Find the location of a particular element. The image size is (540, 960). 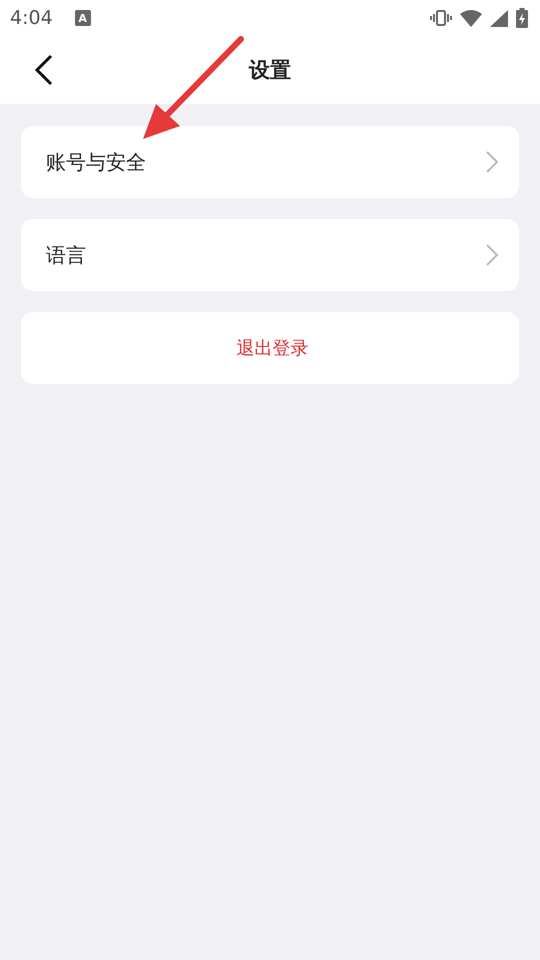

settings-item: 账号与安全 is located at coordinates (270, 162).